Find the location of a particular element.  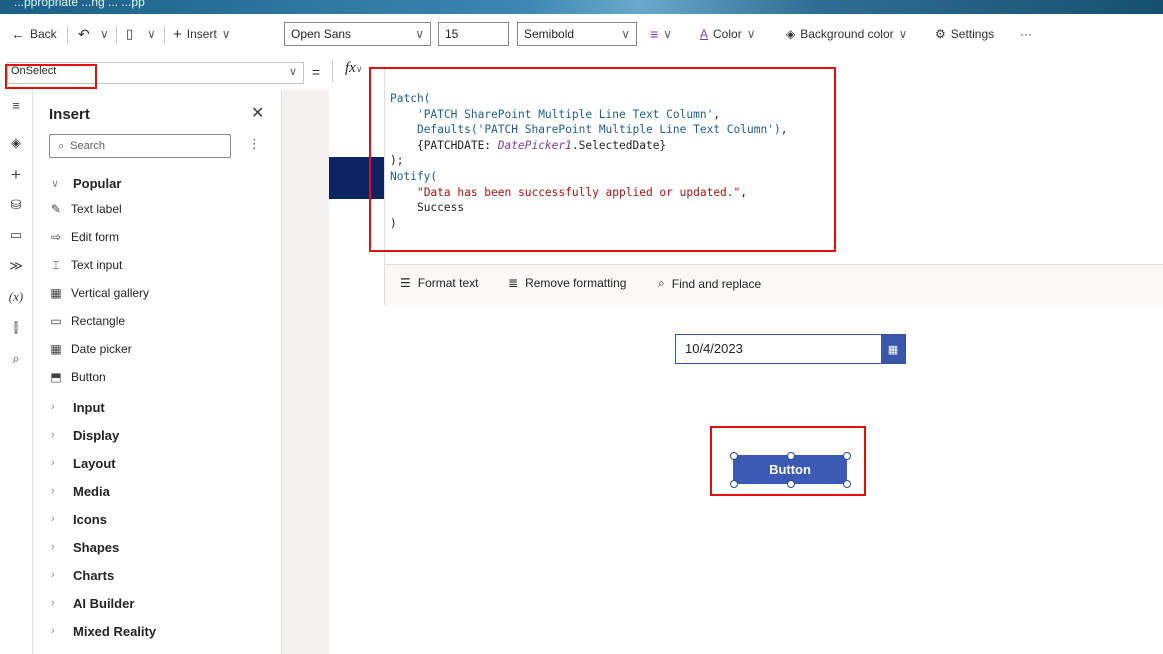

format-text-button: ☰ Format text is located at coordinates (439, 283).